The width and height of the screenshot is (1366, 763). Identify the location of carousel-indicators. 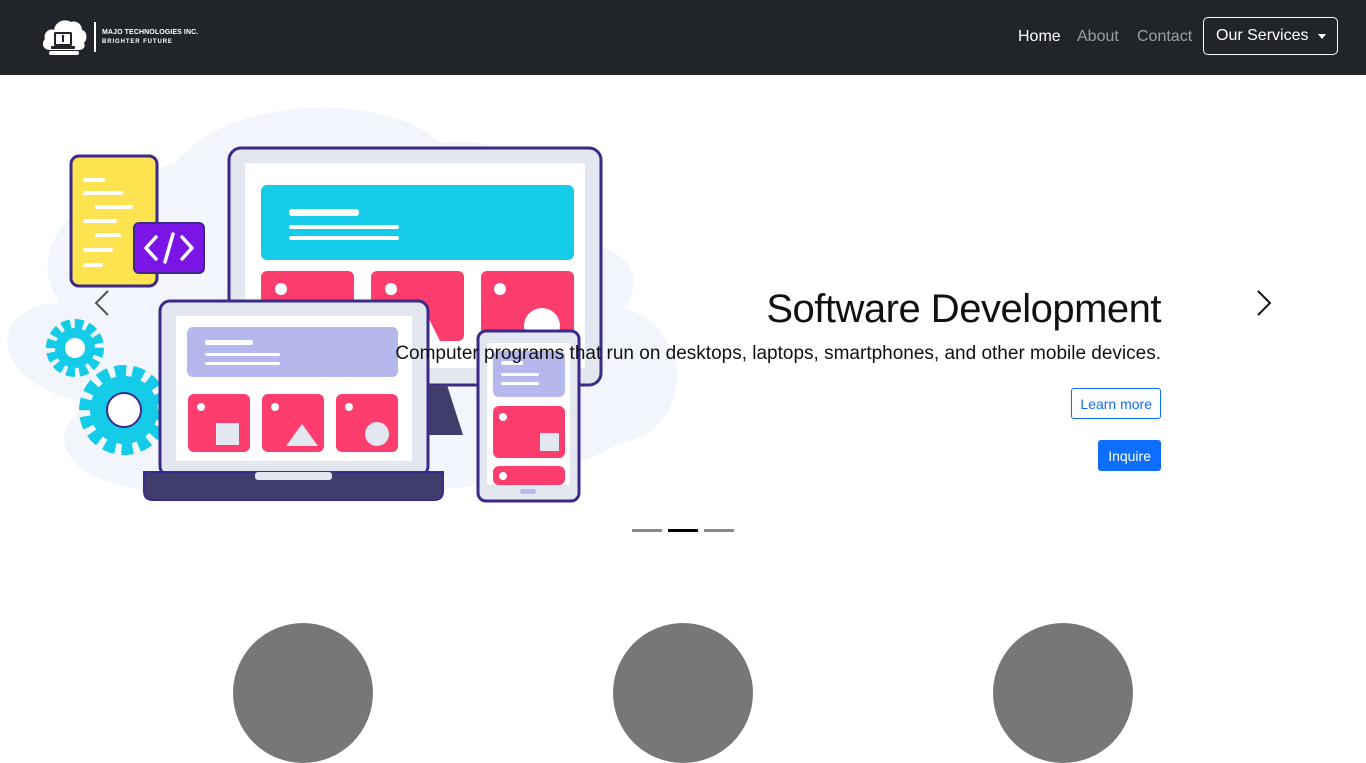
(683, 530).